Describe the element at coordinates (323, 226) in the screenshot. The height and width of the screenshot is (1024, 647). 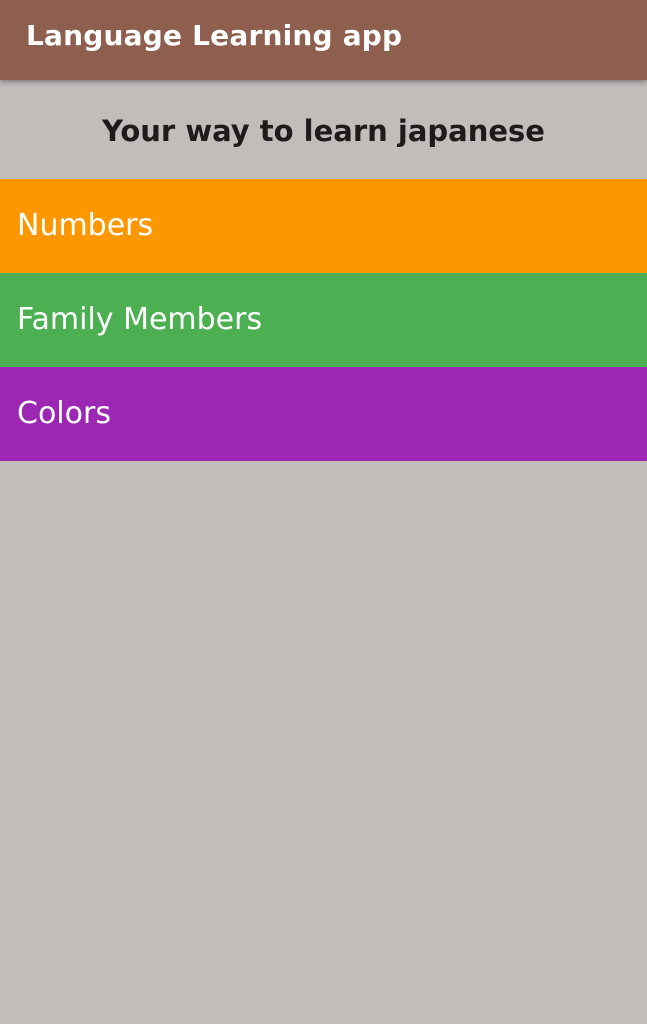
I see `category-numbers: Numbers` at that location.